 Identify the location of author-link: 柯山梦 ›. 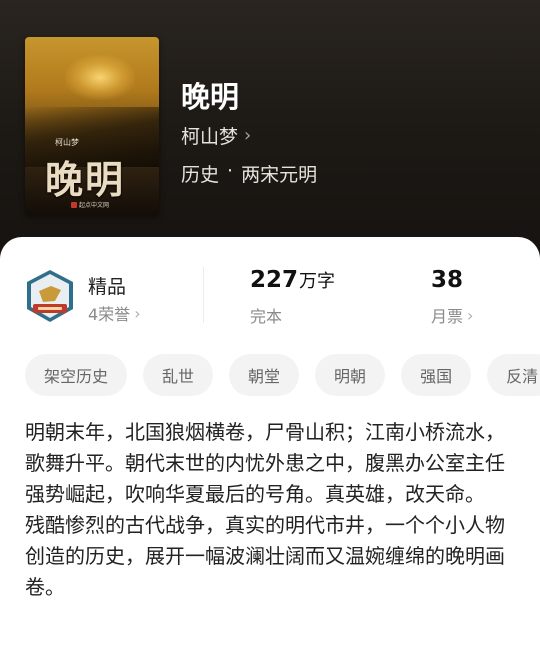
(216, 135).